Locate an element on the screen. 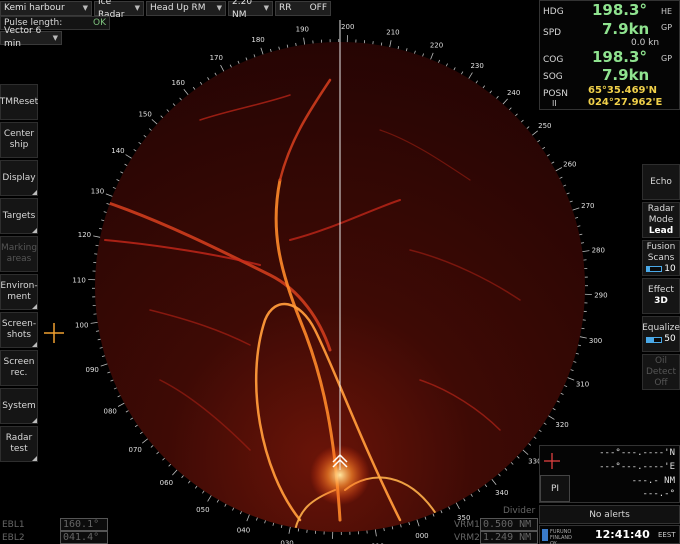  vrm2-field: 1.249 NM is located at coordinates (509, 537).